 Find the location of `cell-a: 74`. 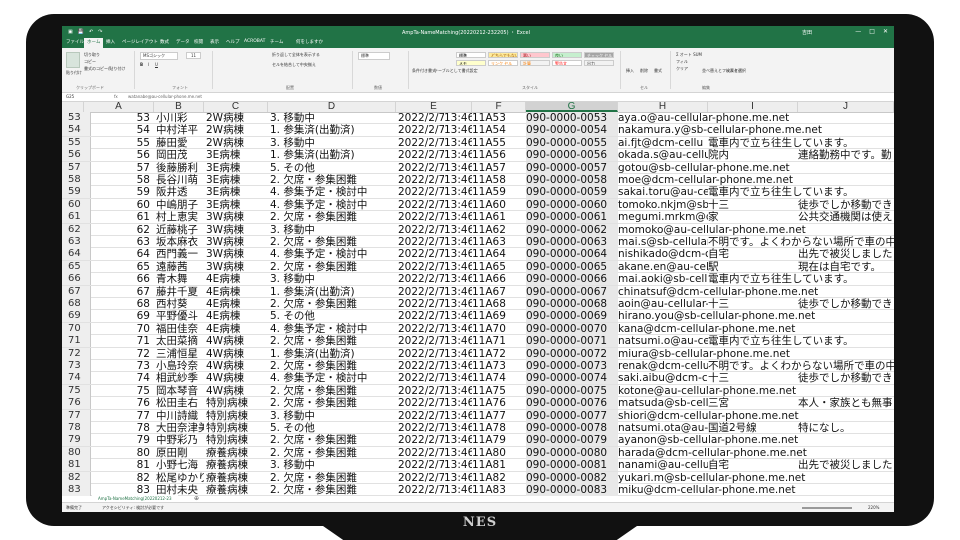

cell-a: 74 is located at coordinates (117, 378).